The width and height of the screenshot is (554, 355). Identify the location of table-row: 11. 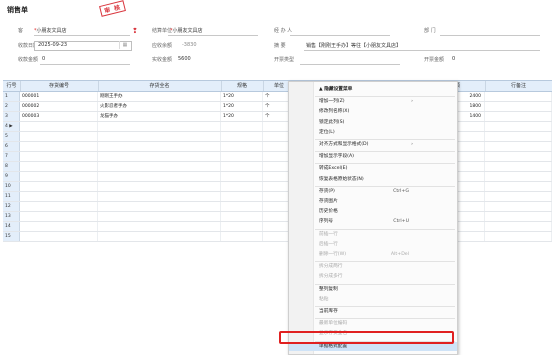
(277, 197).